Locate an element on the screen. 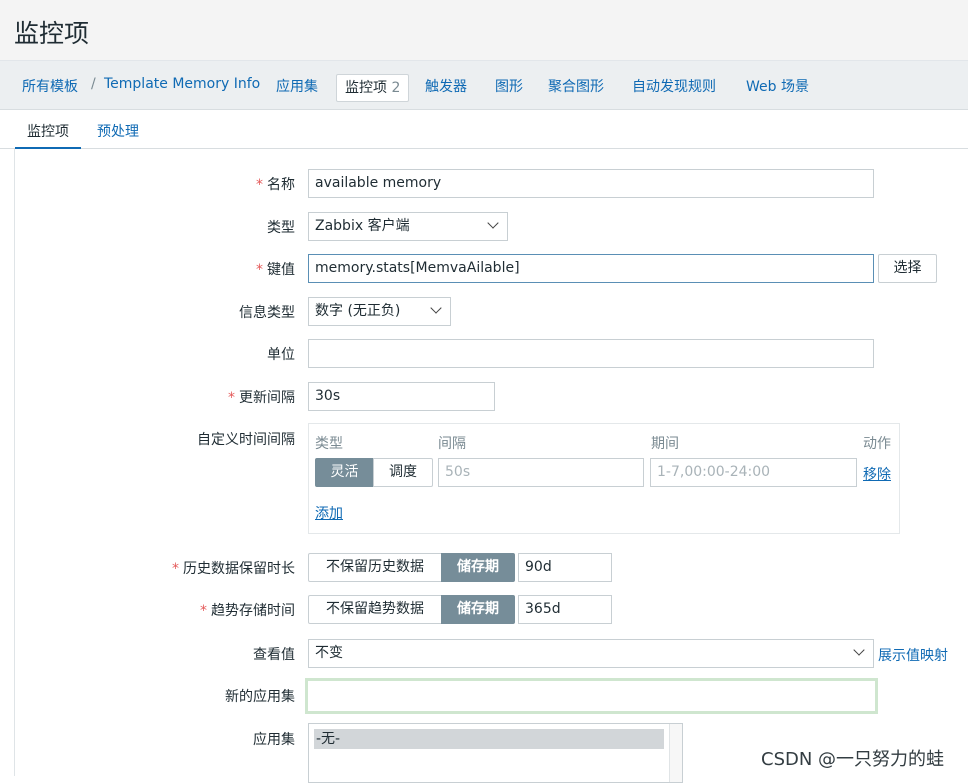 This screenshot has height=783, width=968. scheduling-toggle: 调度 is located at coordinates (403, 472).